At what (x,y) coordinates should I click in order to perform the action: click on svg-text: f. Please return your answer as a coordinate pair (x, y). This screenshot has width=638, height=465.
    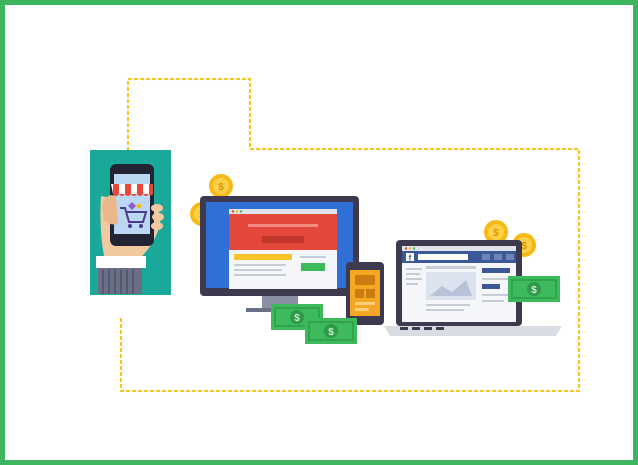
    Looking at the image, I should click on (410, 258).